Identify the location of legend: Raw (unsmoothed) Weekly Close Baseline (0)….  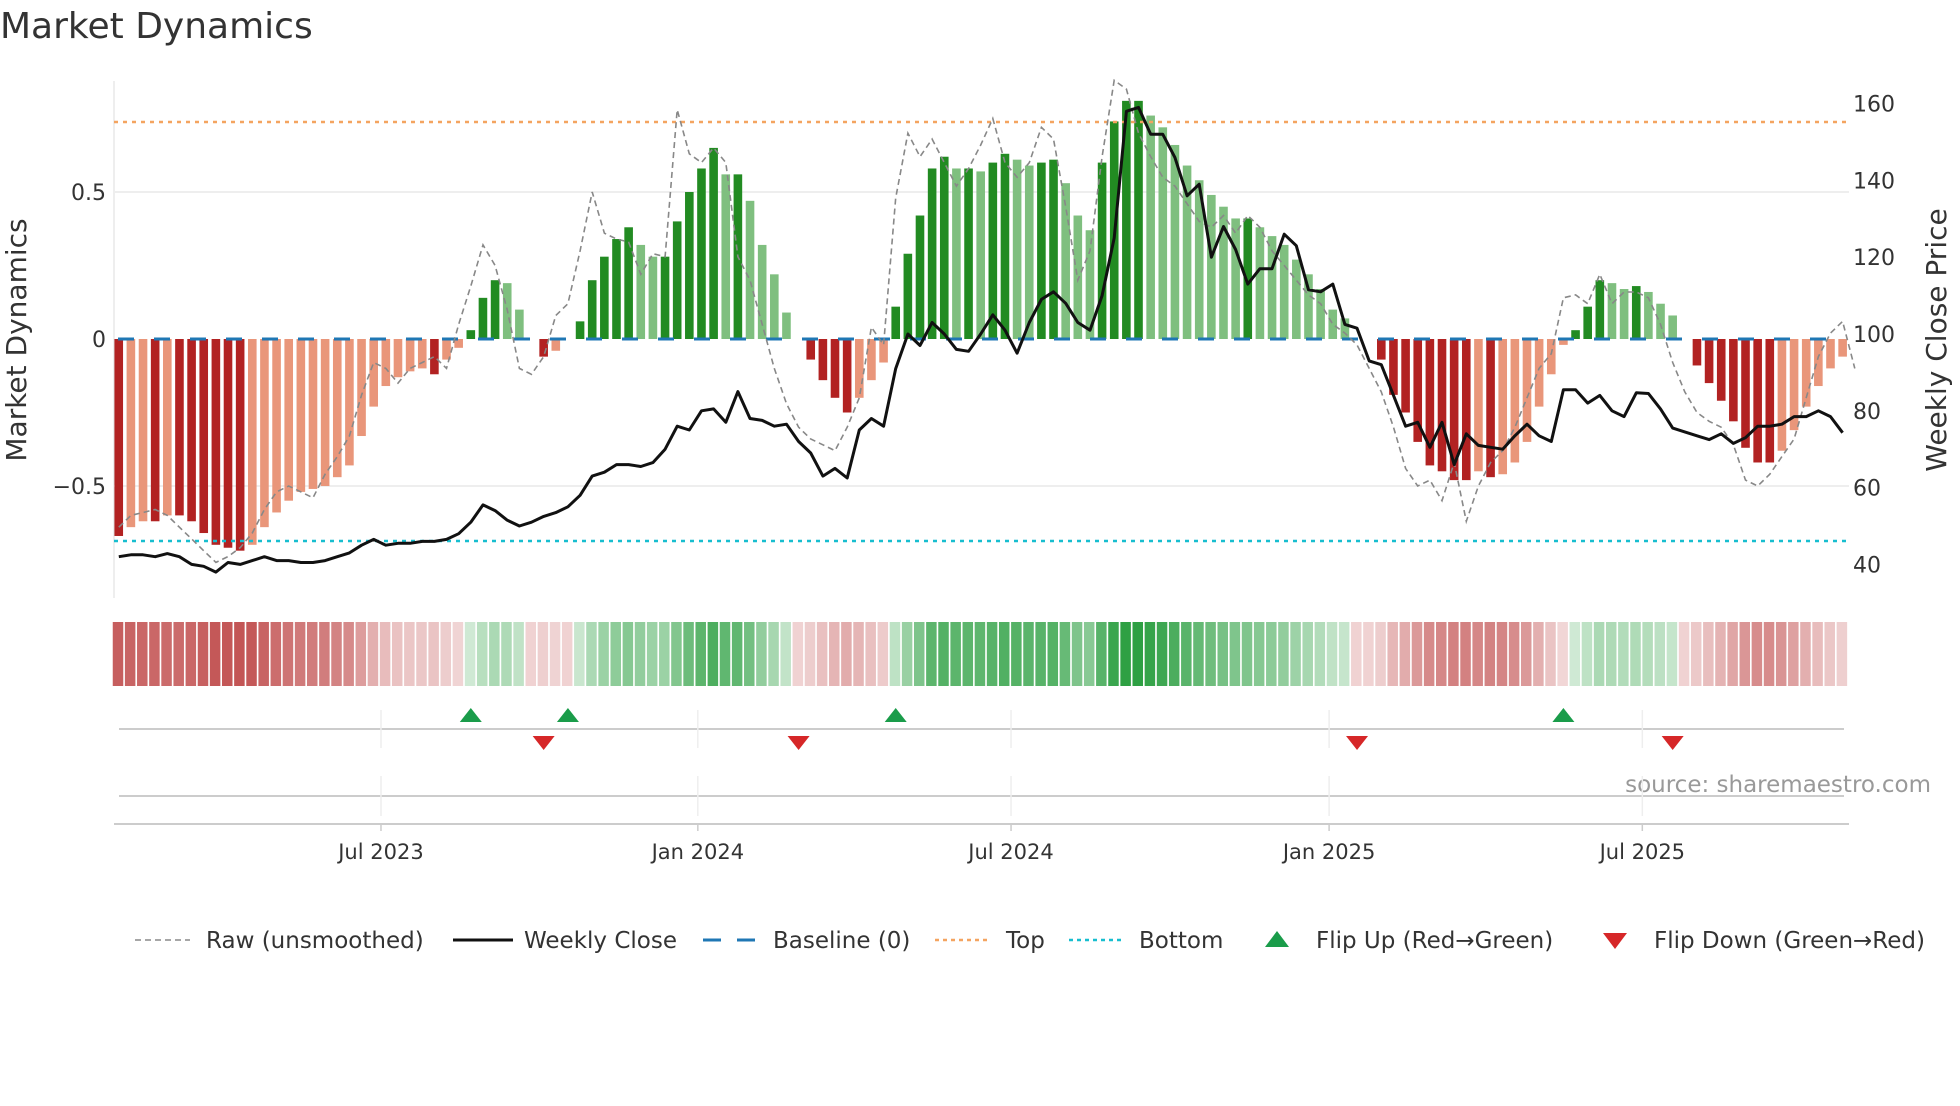
(1030, 941).